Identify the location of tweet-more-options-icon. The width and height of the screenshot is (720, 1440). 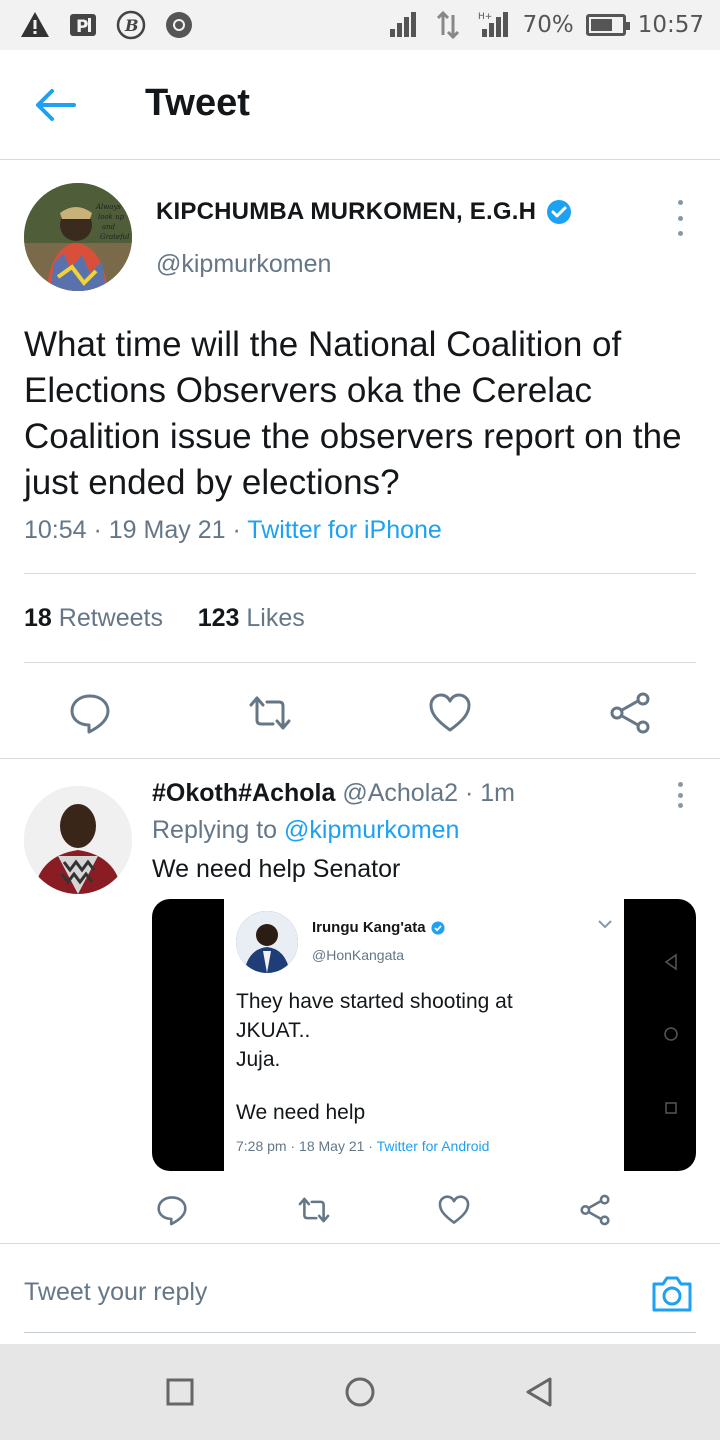
(680, 218).